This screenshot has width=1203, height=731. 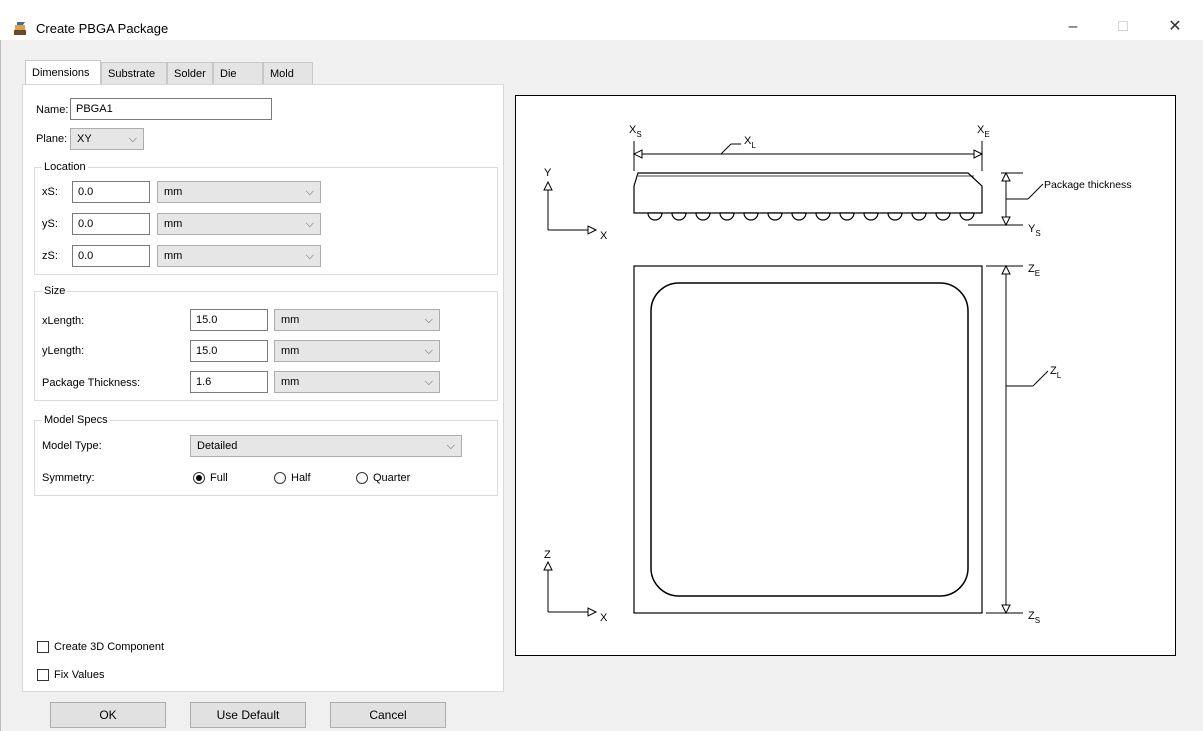 I want to click on x-axis-label-bottom: X, so click(x=604, y=618).